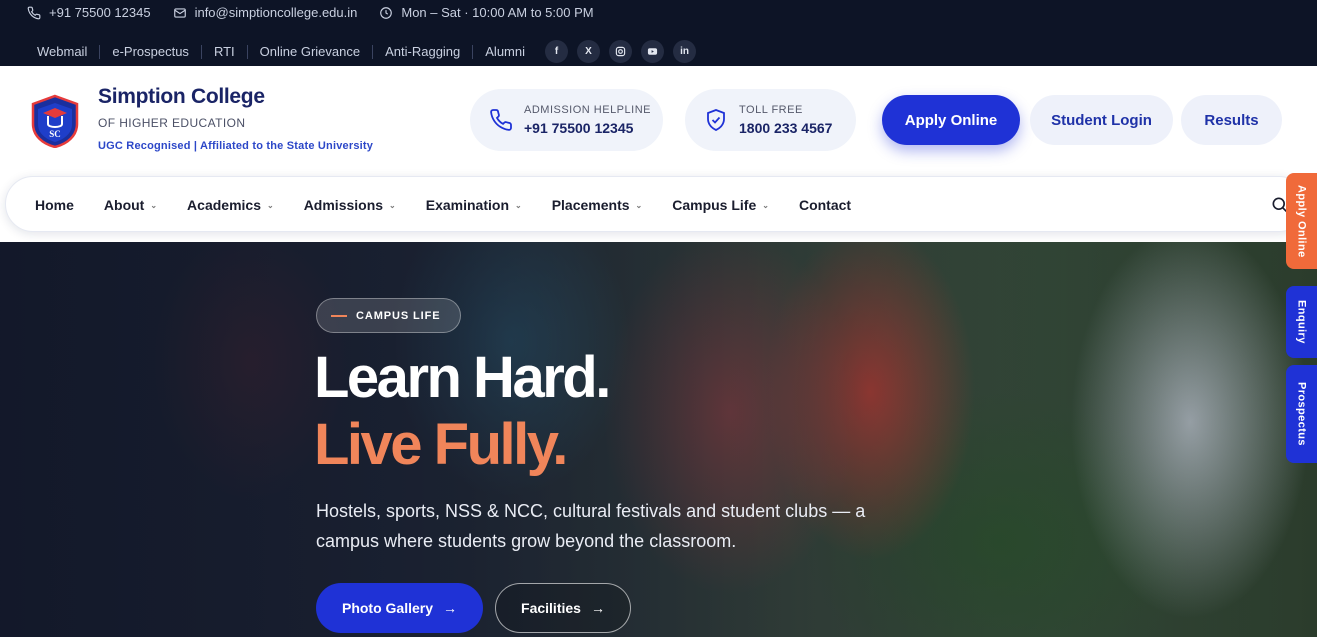 The image size is (1317, 637). I want to click on side-tab-apply-online: Apply Online, so click(1301, 221).